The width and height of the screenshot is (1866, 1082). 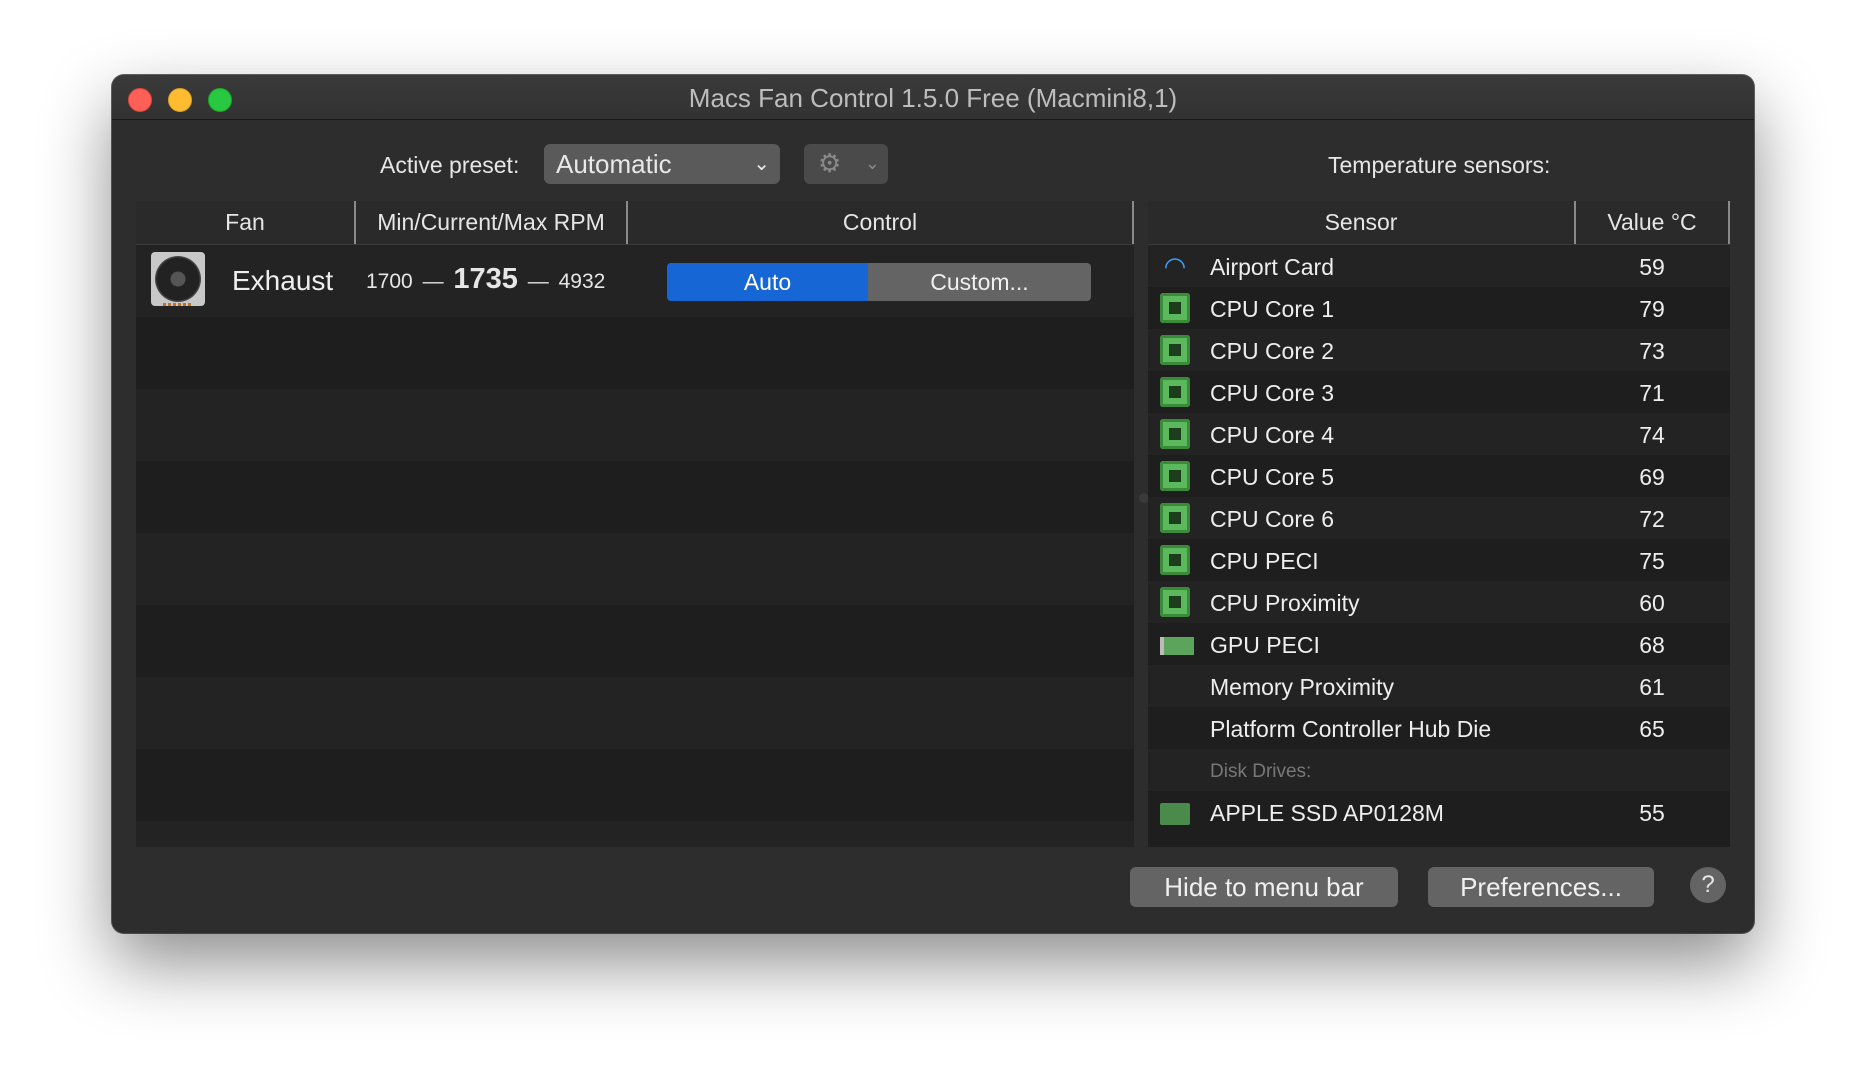 I want to click on rpm-current: 1735, so click(x=485, y=279).